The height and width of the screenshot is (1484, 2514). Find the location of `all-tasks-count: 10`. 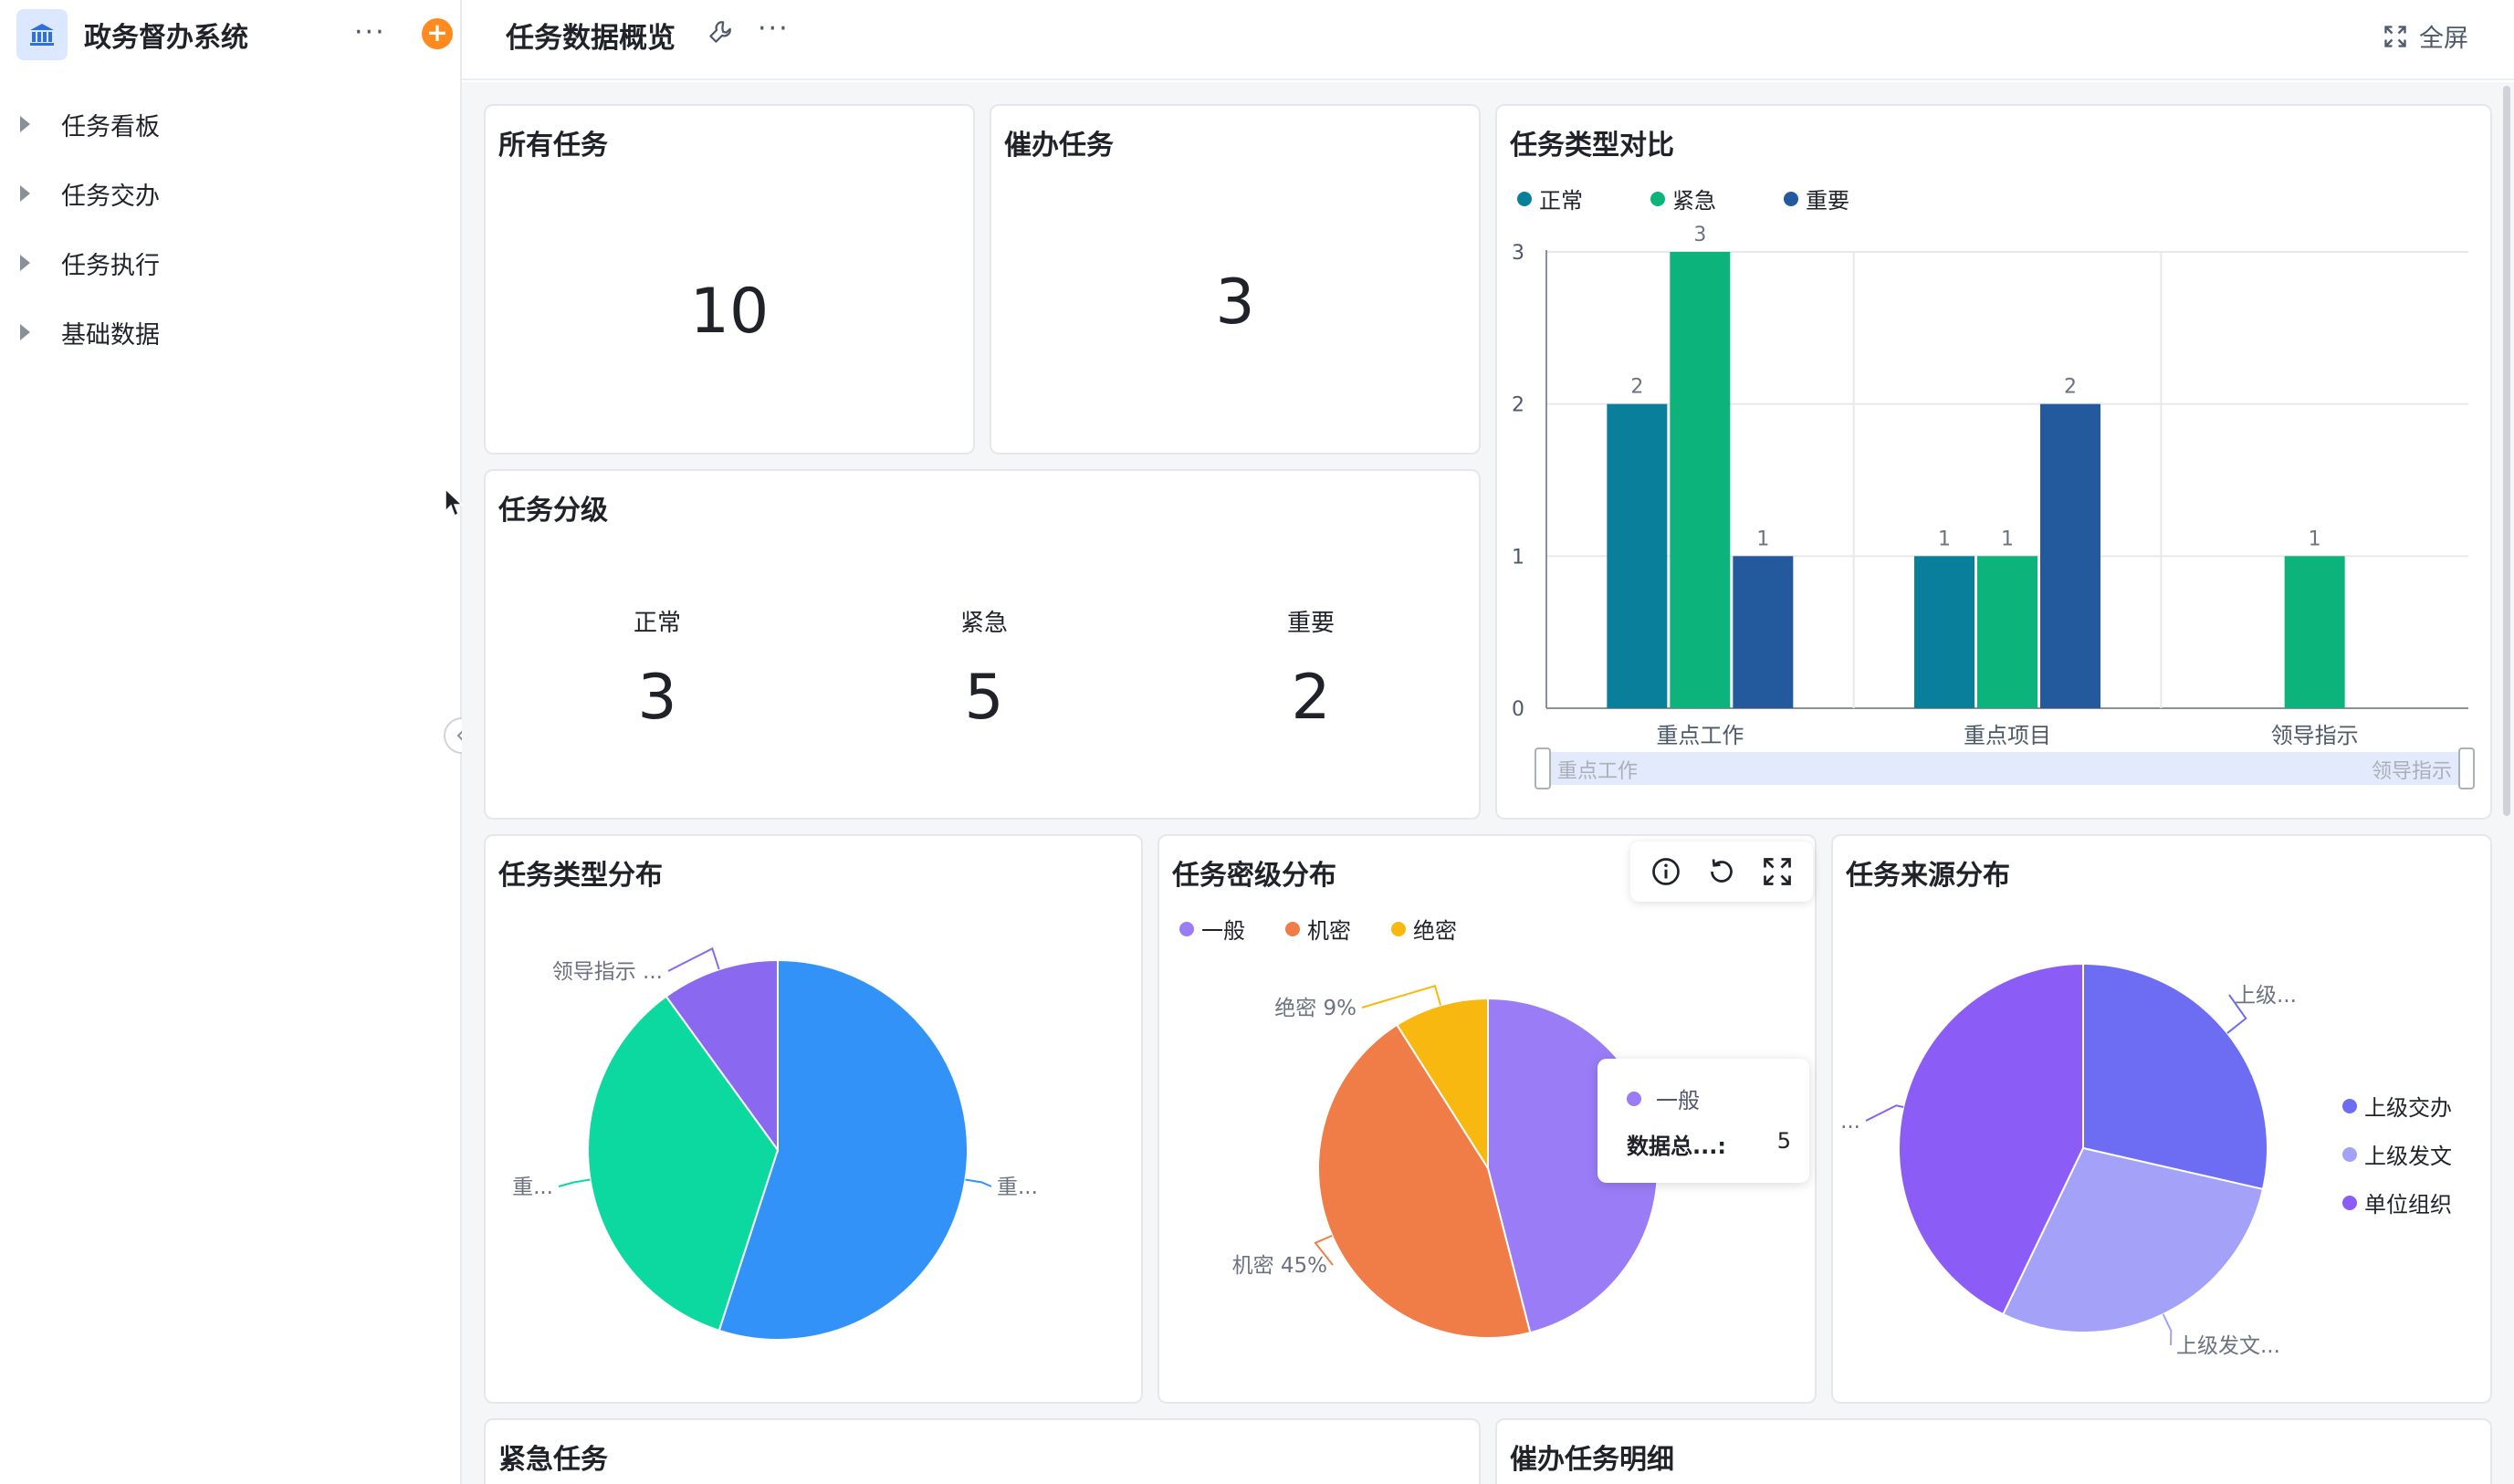

all-tasks-count: 10 is located at coordinates (730, 312).